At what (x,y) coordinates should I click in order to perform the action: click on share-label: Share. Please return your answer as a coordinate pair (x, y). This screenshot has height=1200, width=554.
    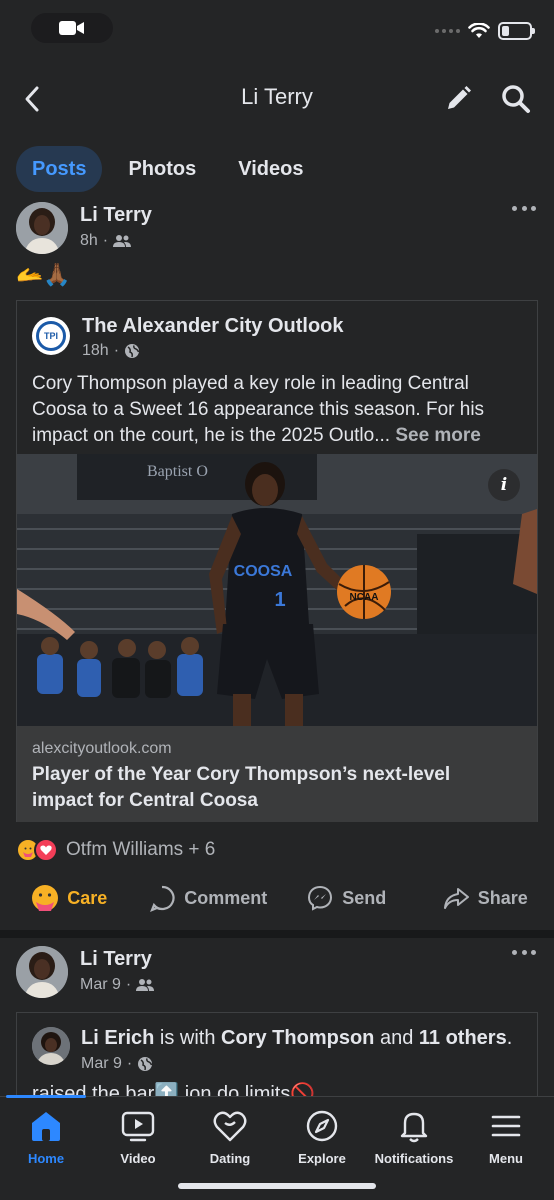
    Looking at the image, I should click on (502, 897).